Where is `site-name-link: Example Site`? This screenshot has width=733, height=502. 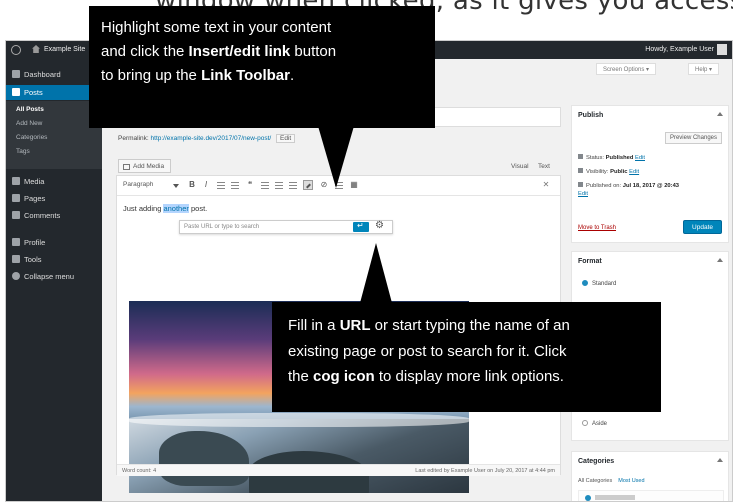 site-name-link: Example Site is located at coordinates (64, 49).